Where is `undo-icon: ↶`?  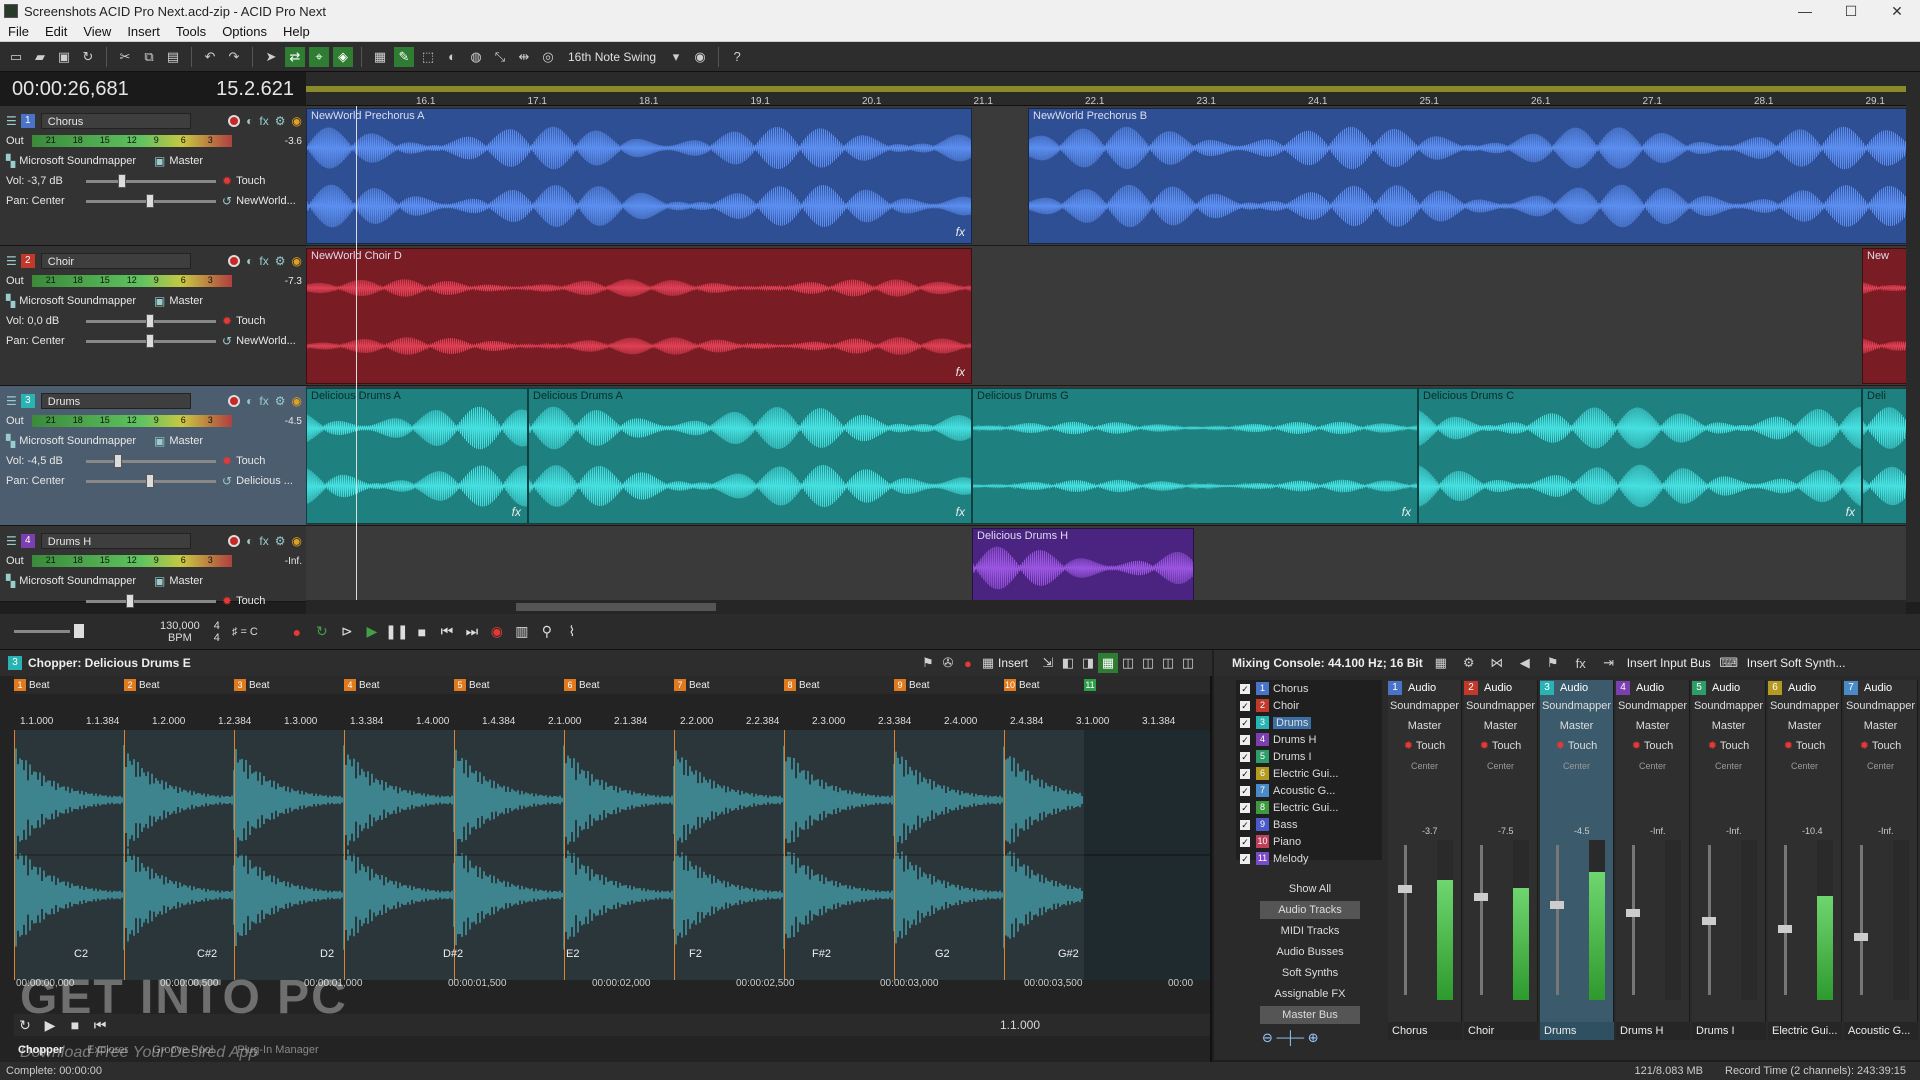
undo-icon: ↶ is located at coordinates (210, 57).